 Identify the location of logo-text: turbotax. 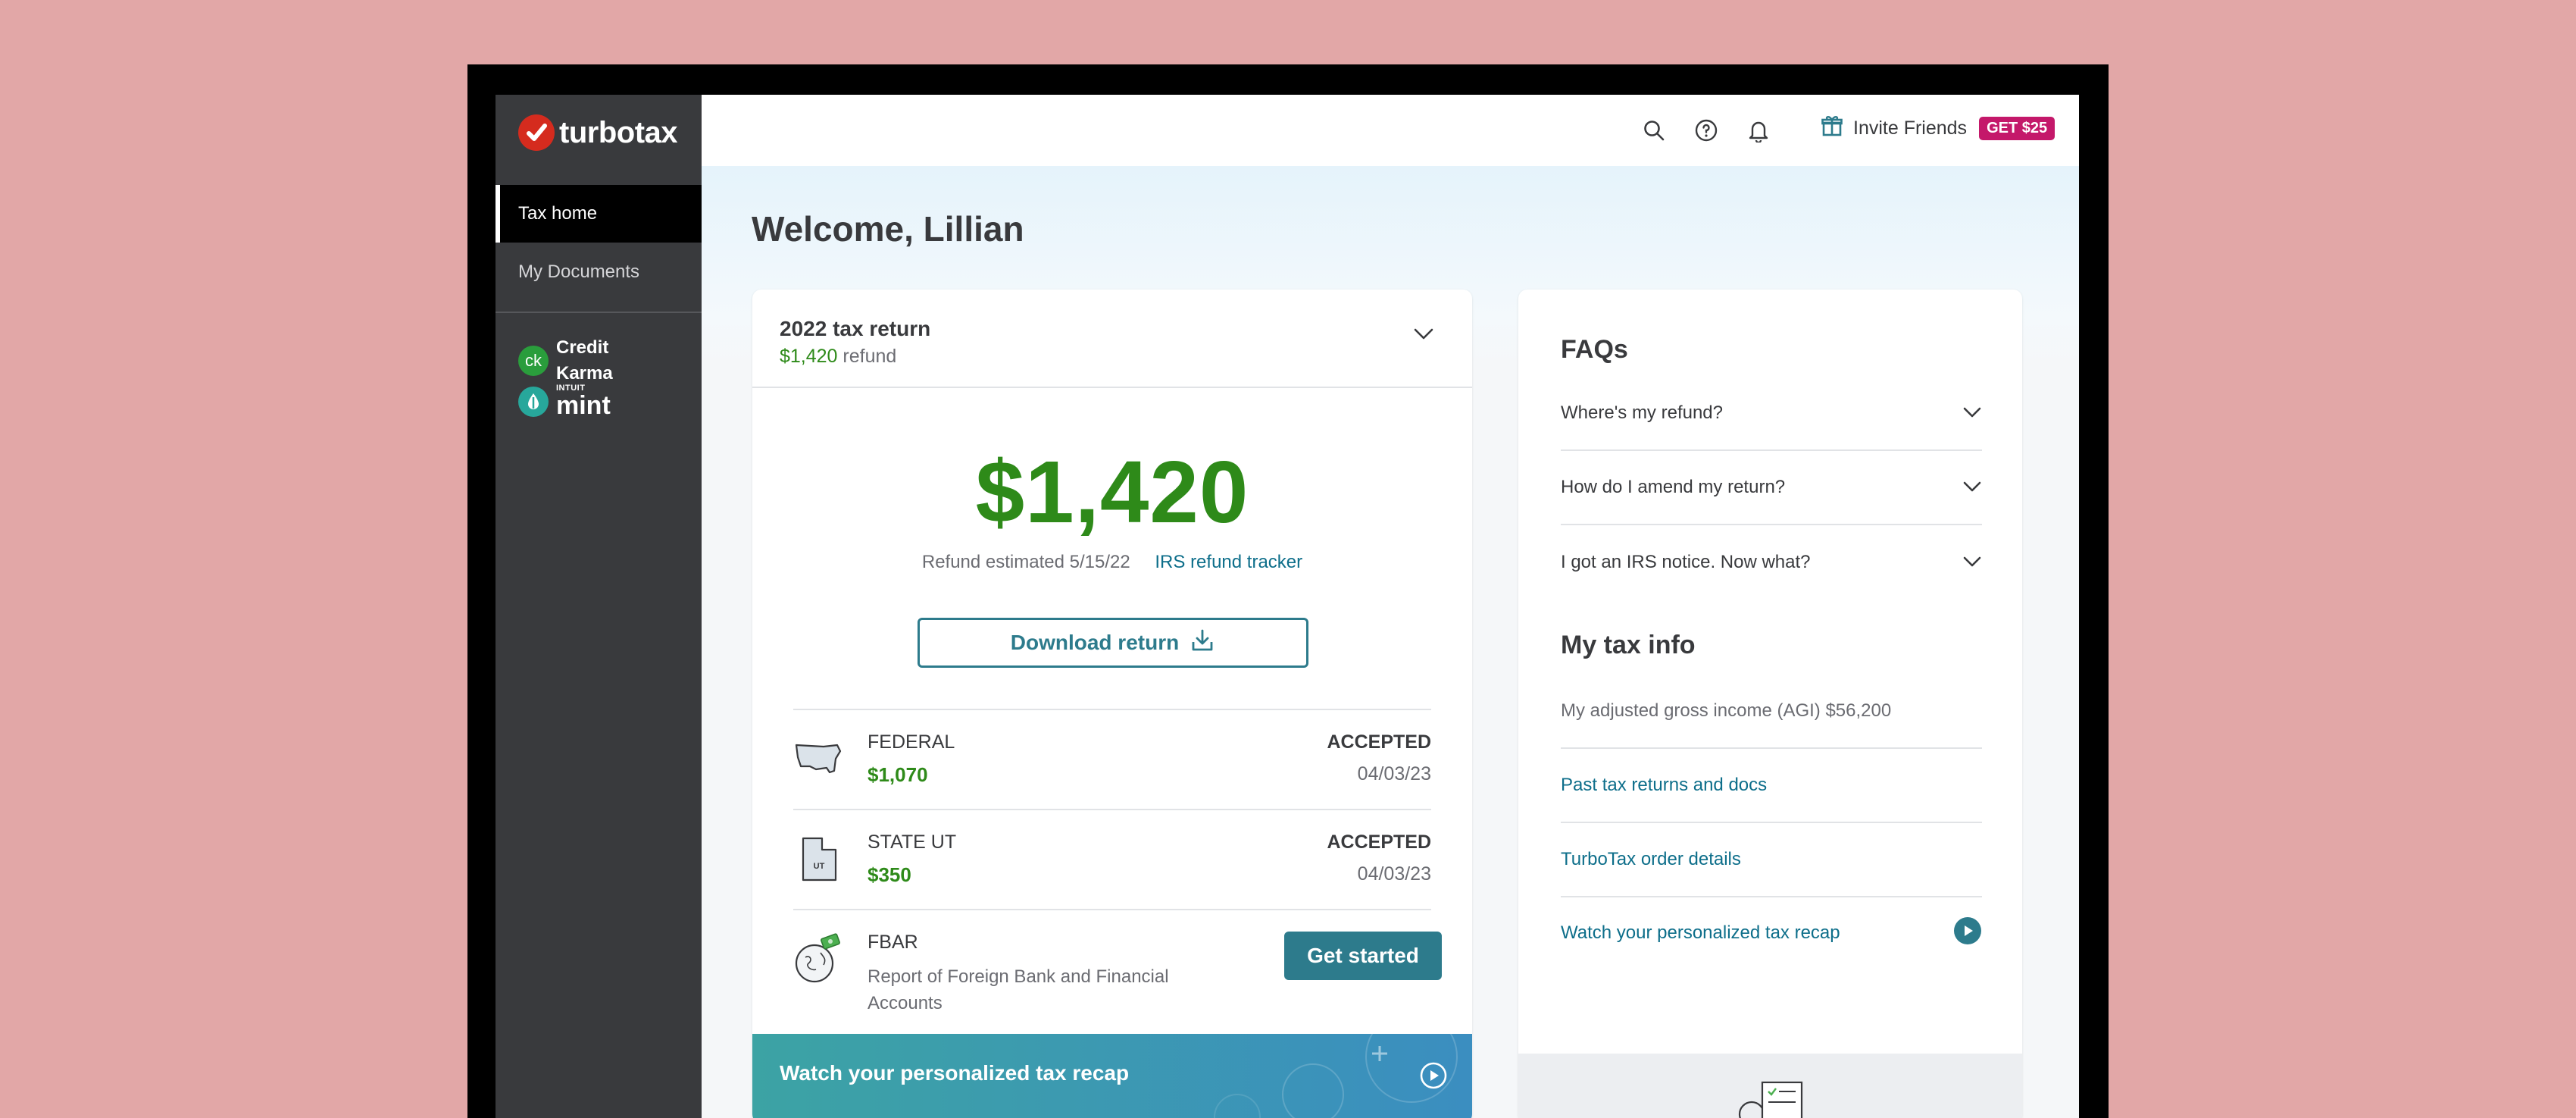
(618, 132).